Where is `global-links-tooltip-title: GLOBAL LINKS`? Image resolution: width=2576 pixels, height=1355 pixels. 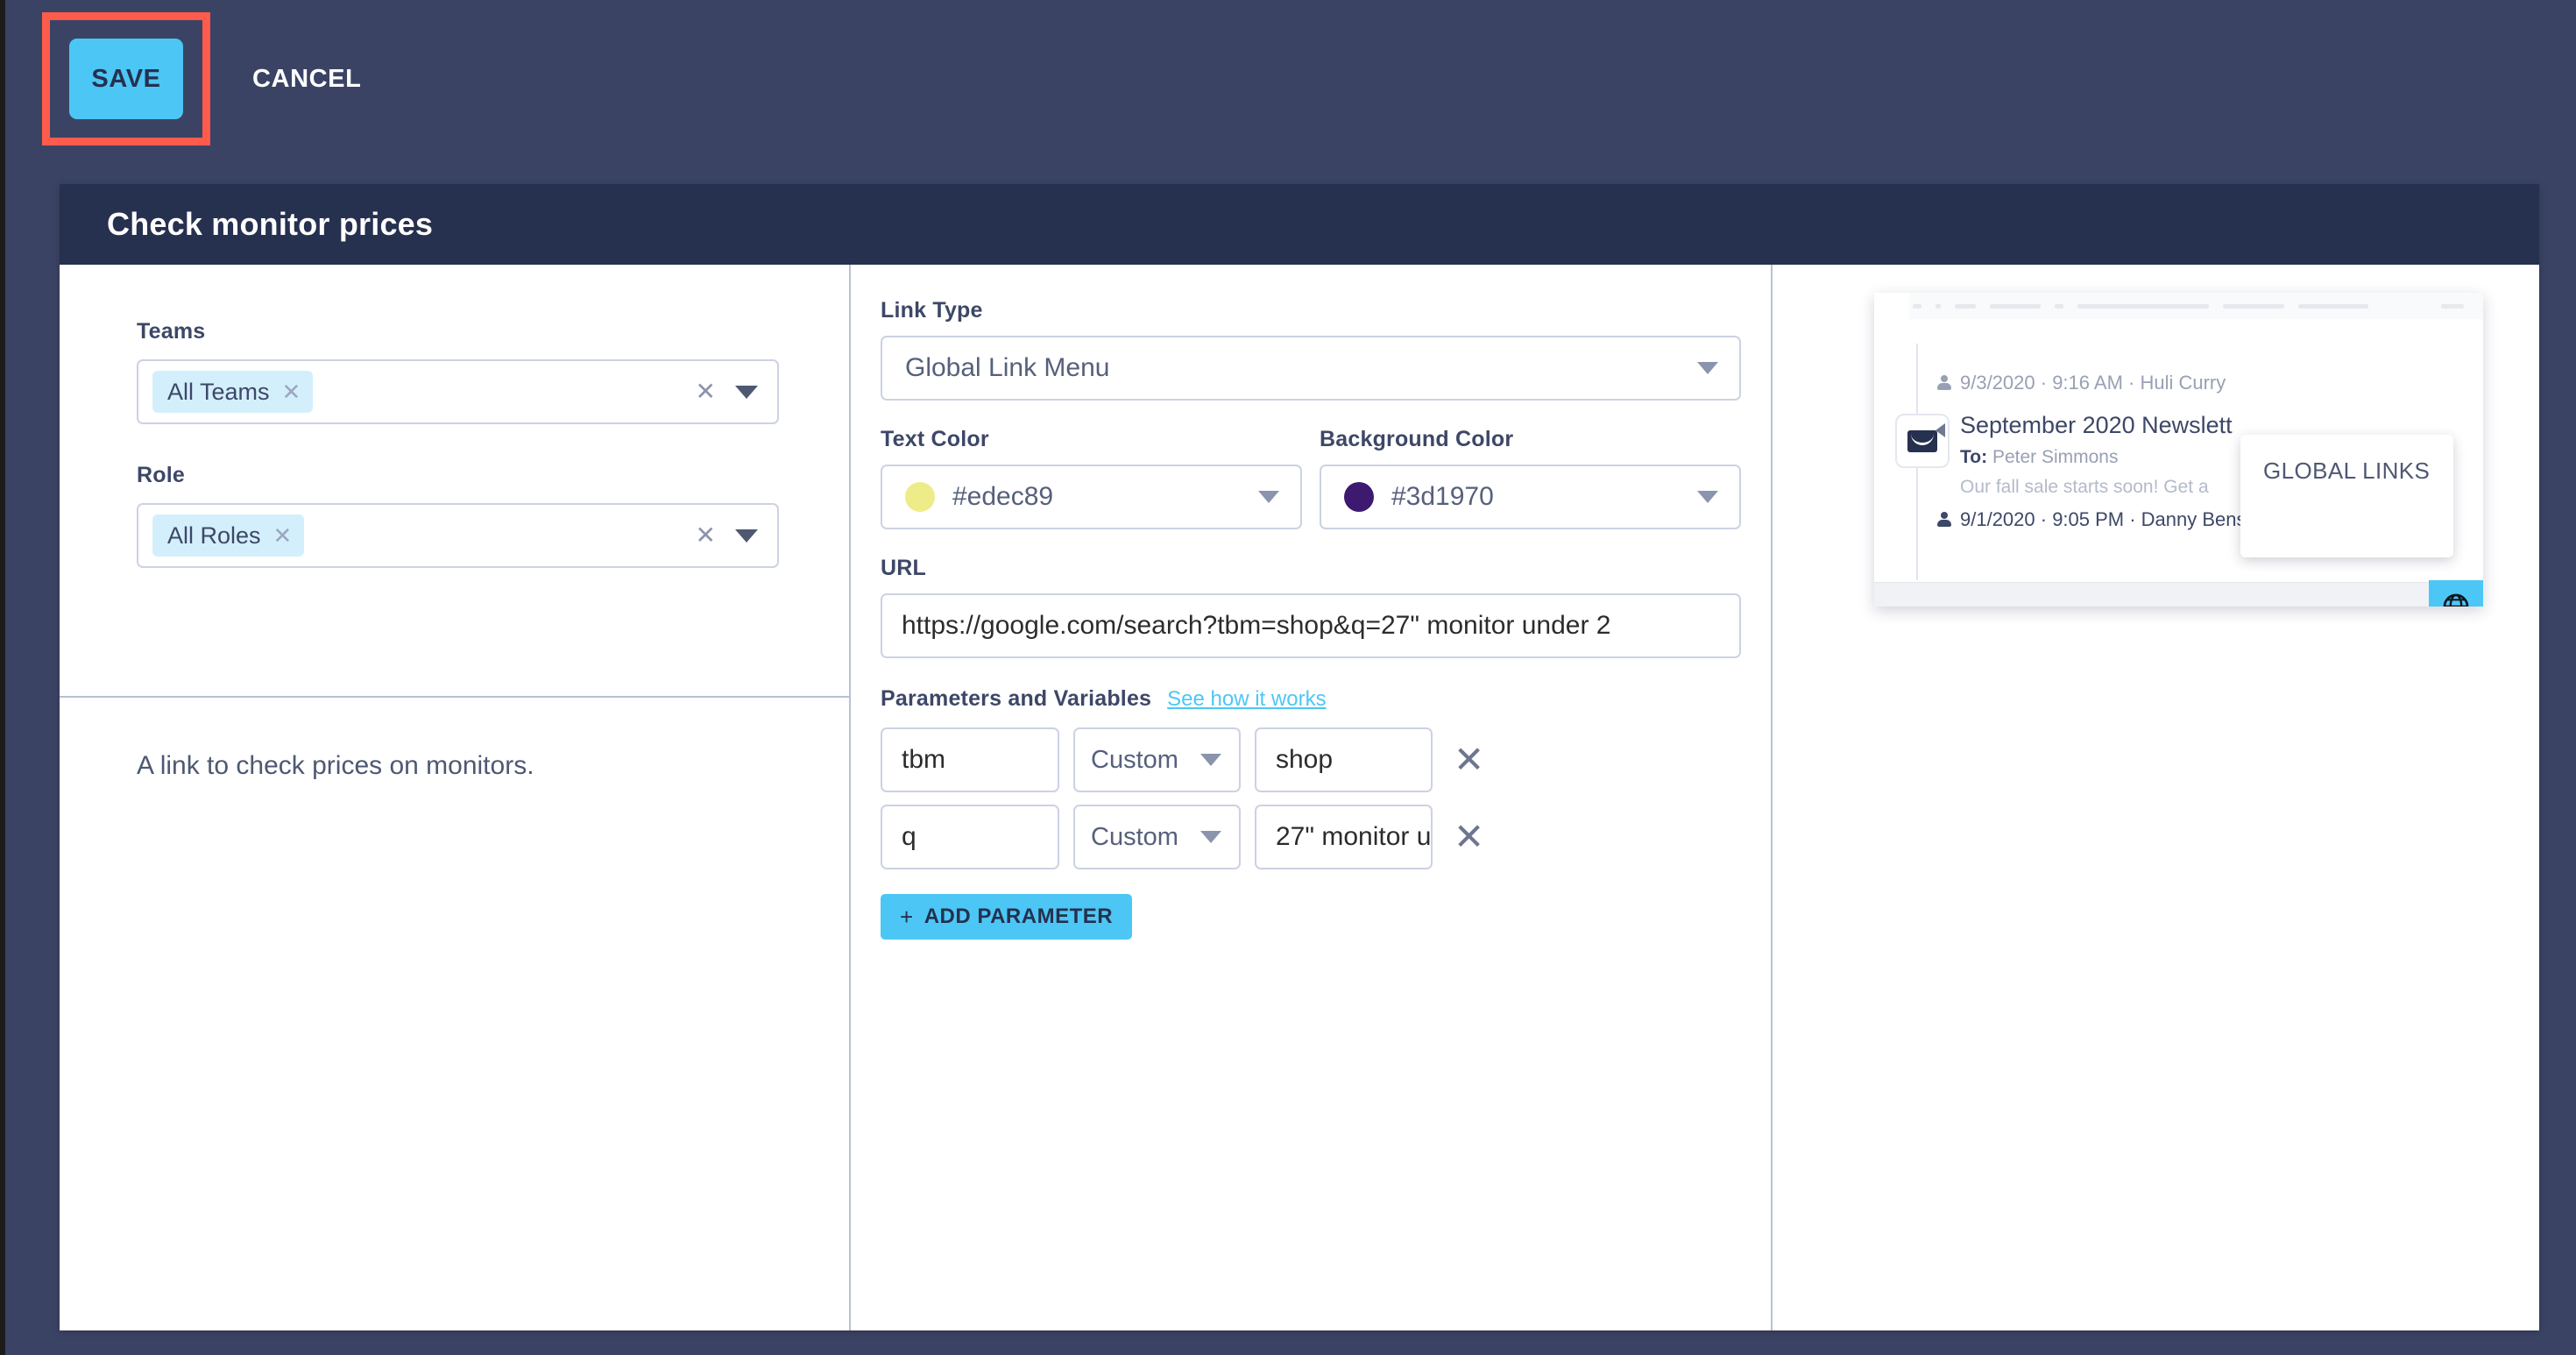
global-links-tooltip-title: GLOBAL LINKS is located at coordinates (2347, 471).